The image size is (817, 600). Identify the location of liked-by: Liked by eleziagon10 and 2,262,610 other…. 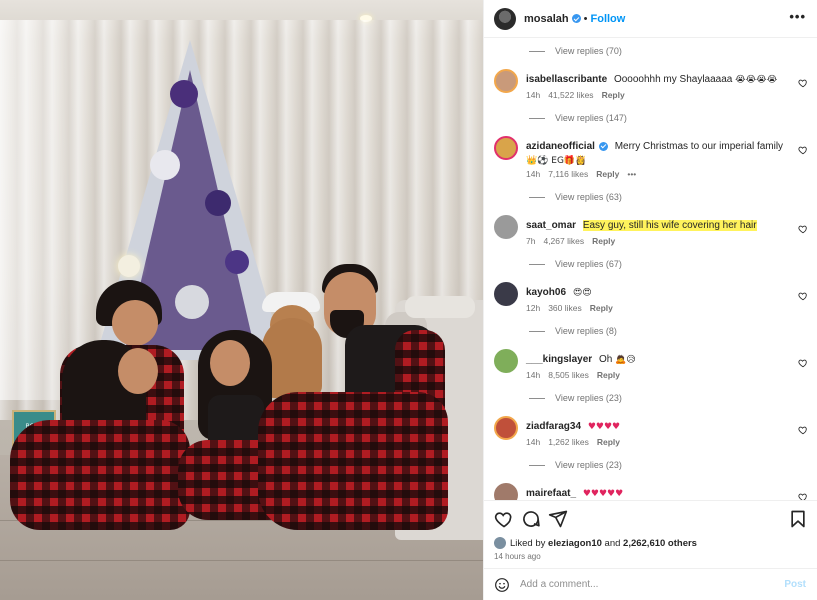
(595, 543).